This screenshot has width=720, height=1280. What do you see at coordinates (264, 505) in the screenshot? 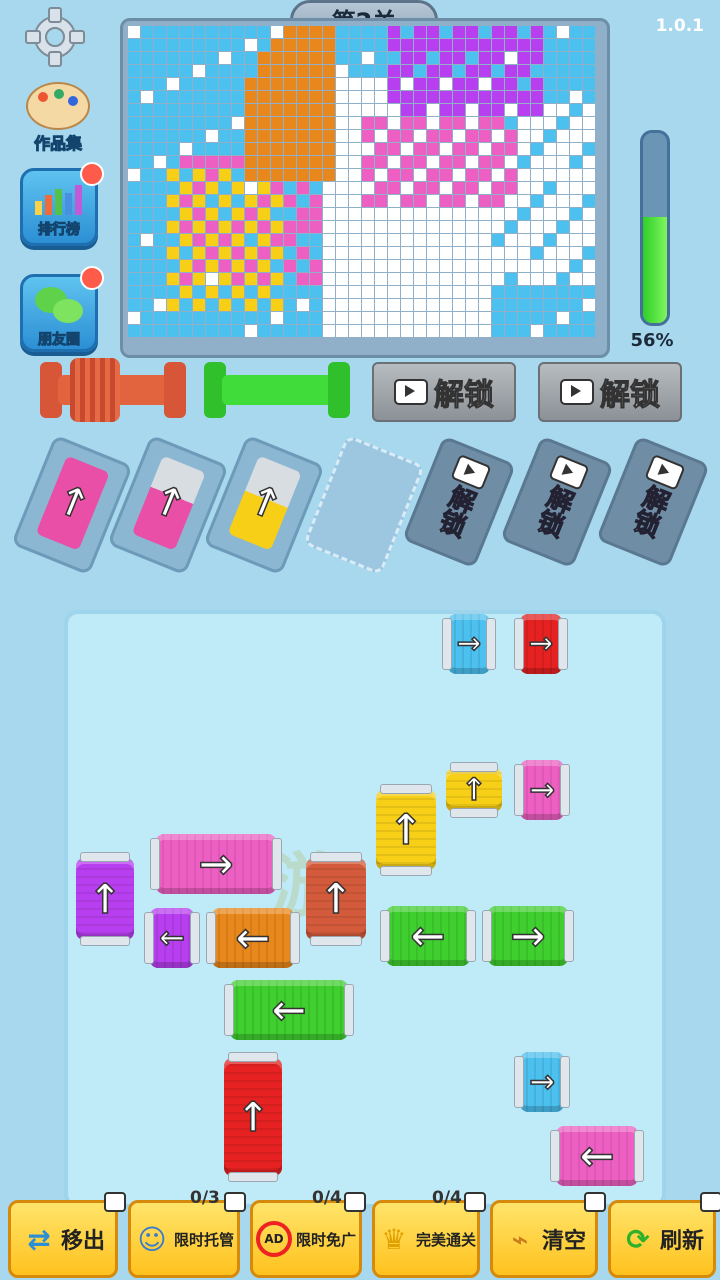
I see `holding-card-3: ↑` at bounding box center [264, 505].